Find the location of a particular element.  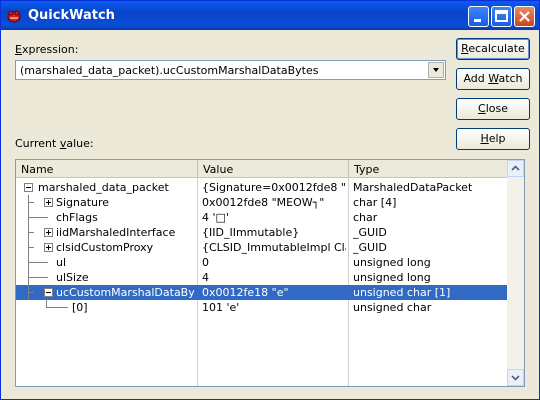

row-value: 4 is located at coordinates (205, 277).